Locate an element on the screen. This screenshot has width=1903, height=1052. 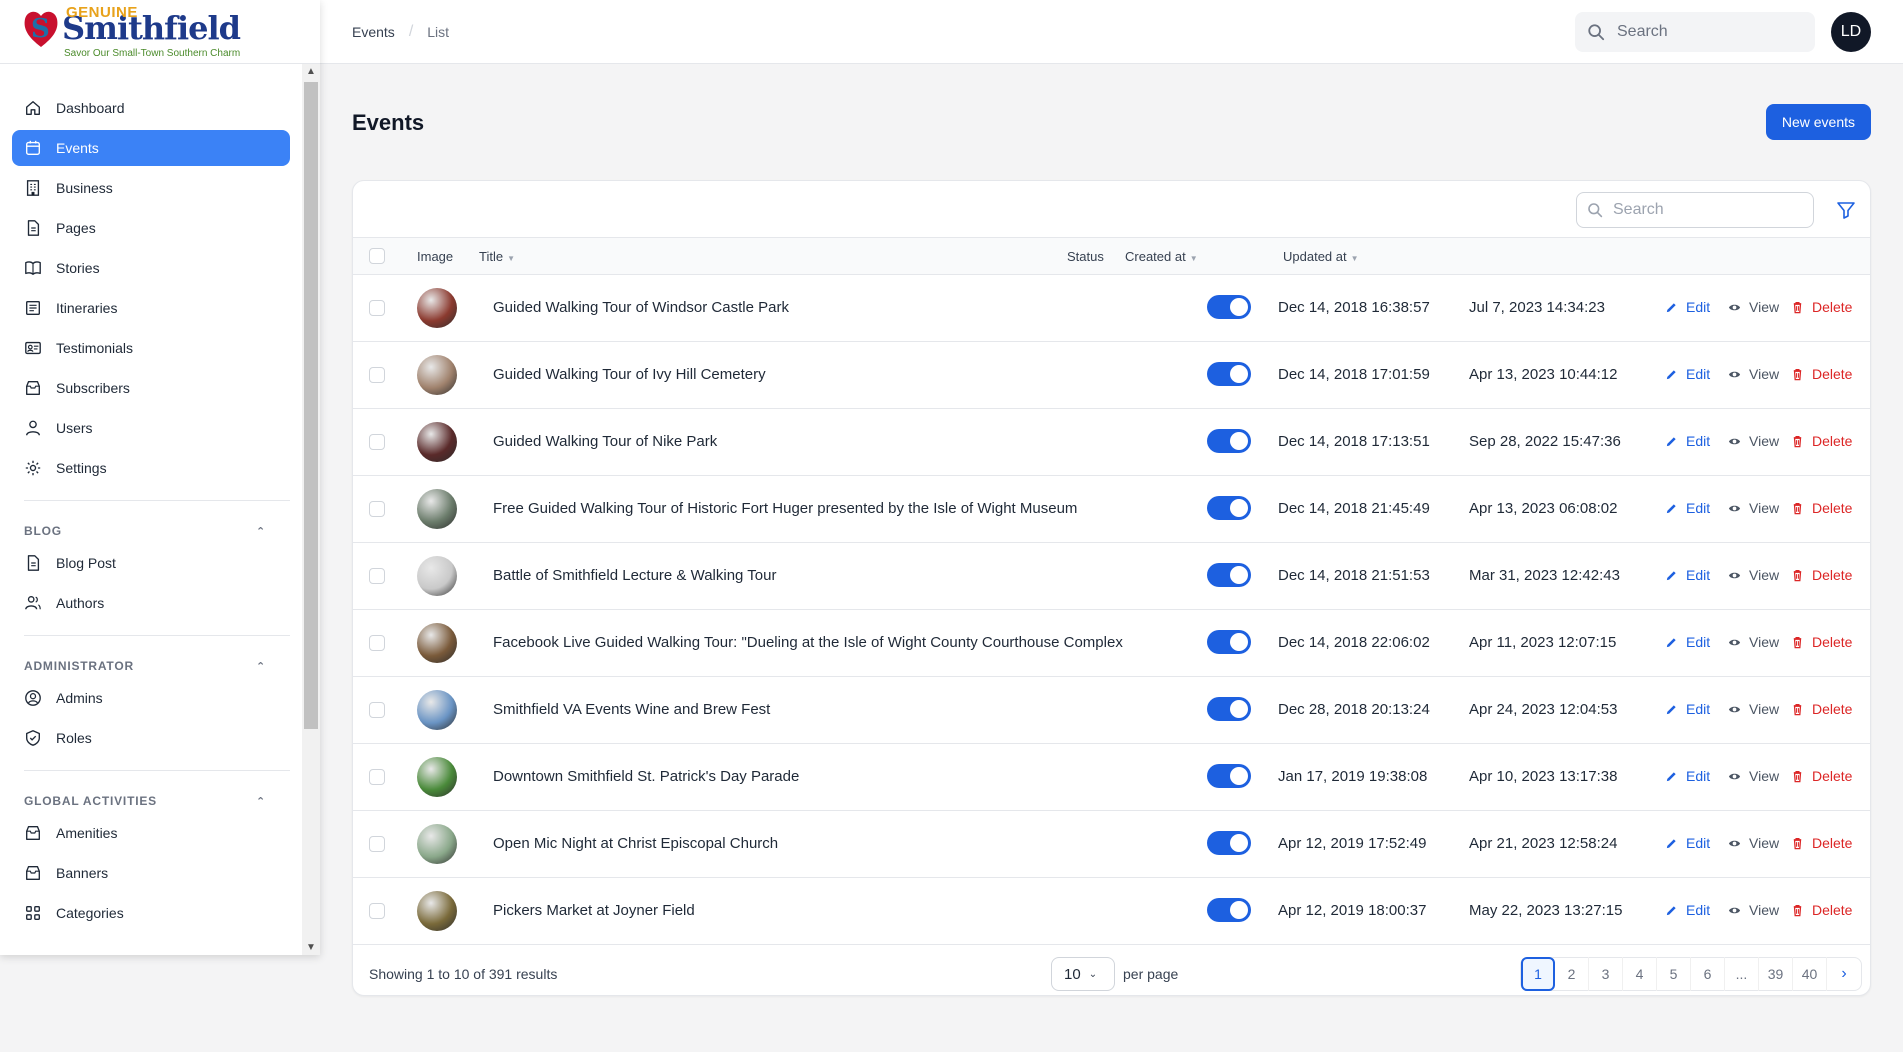
sidebar-item-stories: Stories is located at coordinates (151, 268).